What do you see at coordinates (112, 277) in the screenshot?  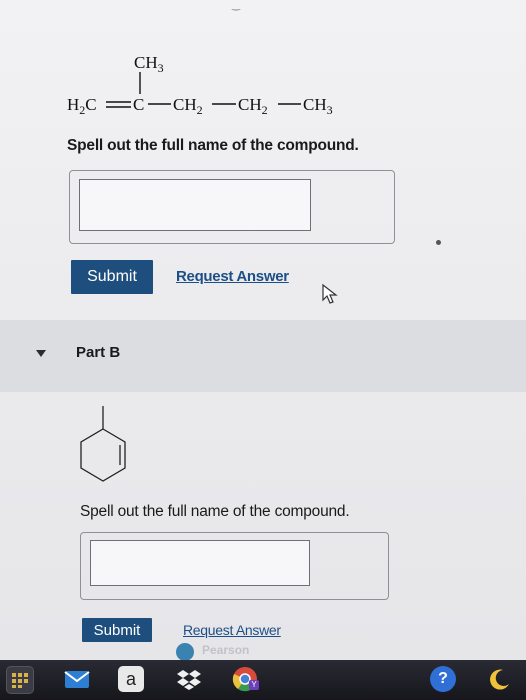 I see `part-a-submit-button: Submit` at bounding box center [112, 277].